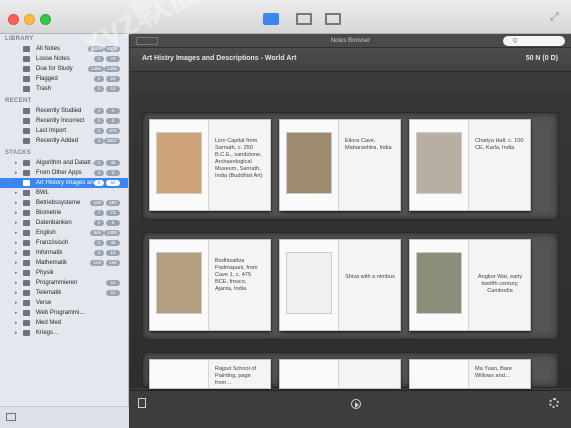 This screenshot has height=428, width=571. Describe the element at coordinates (340, 374) in the screenshot. I see `note-card` at that location.